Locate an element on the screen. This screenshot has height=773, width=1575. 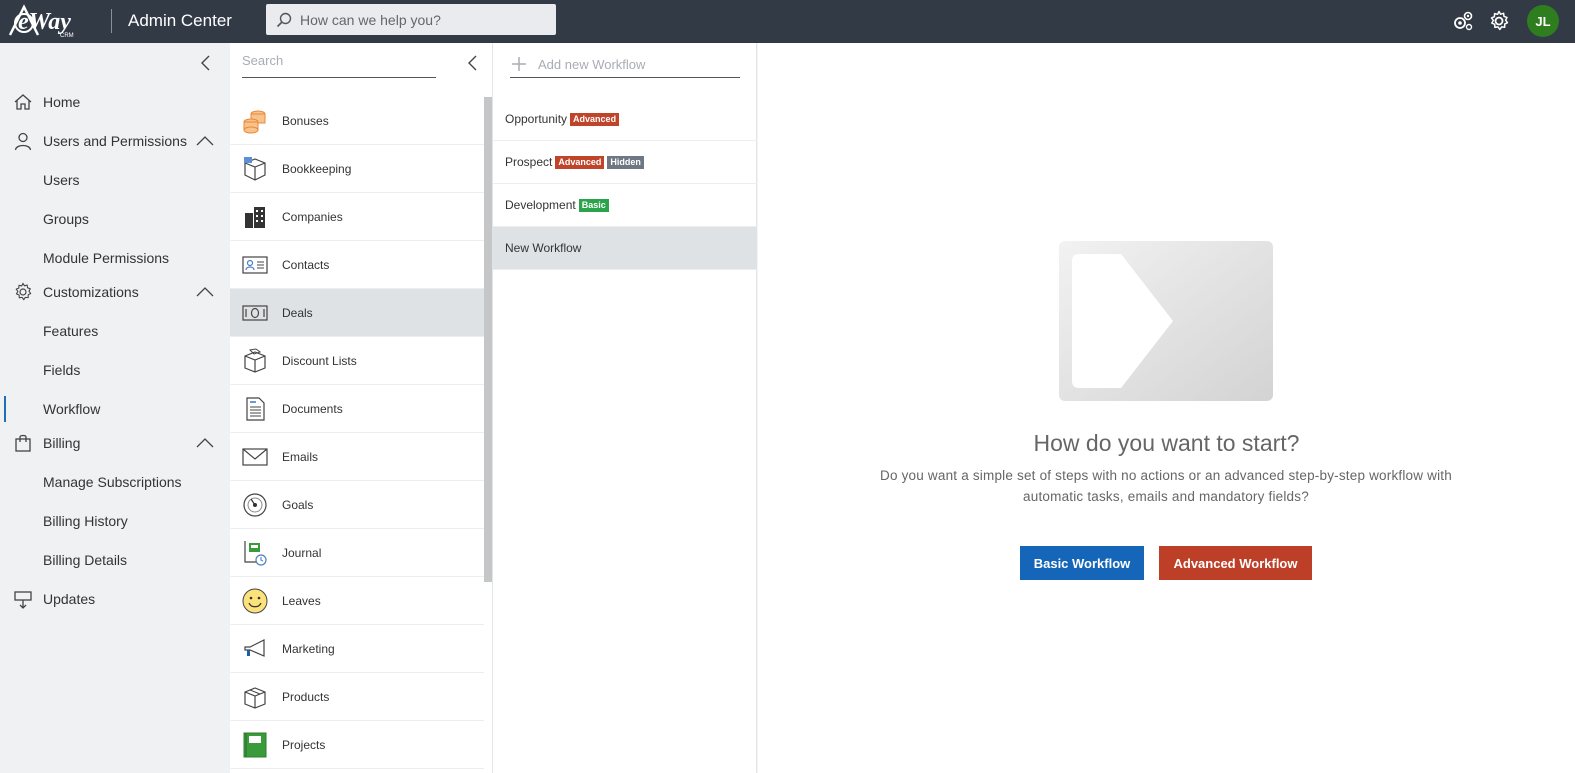
bag-icon is located at coordinates (23, 443).